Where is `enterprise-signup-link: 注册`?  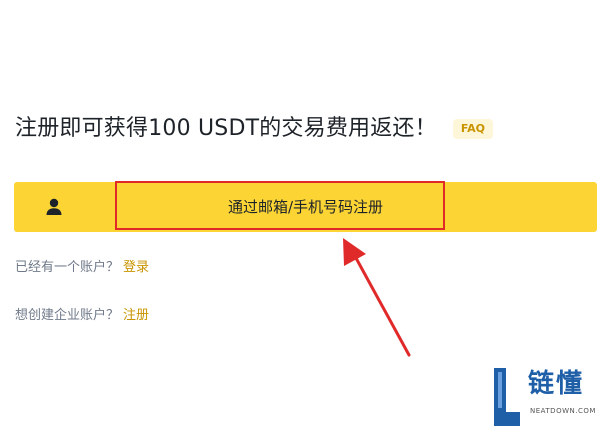
enterprise-signup-link: 注册 is located at coordinates (136, 315).